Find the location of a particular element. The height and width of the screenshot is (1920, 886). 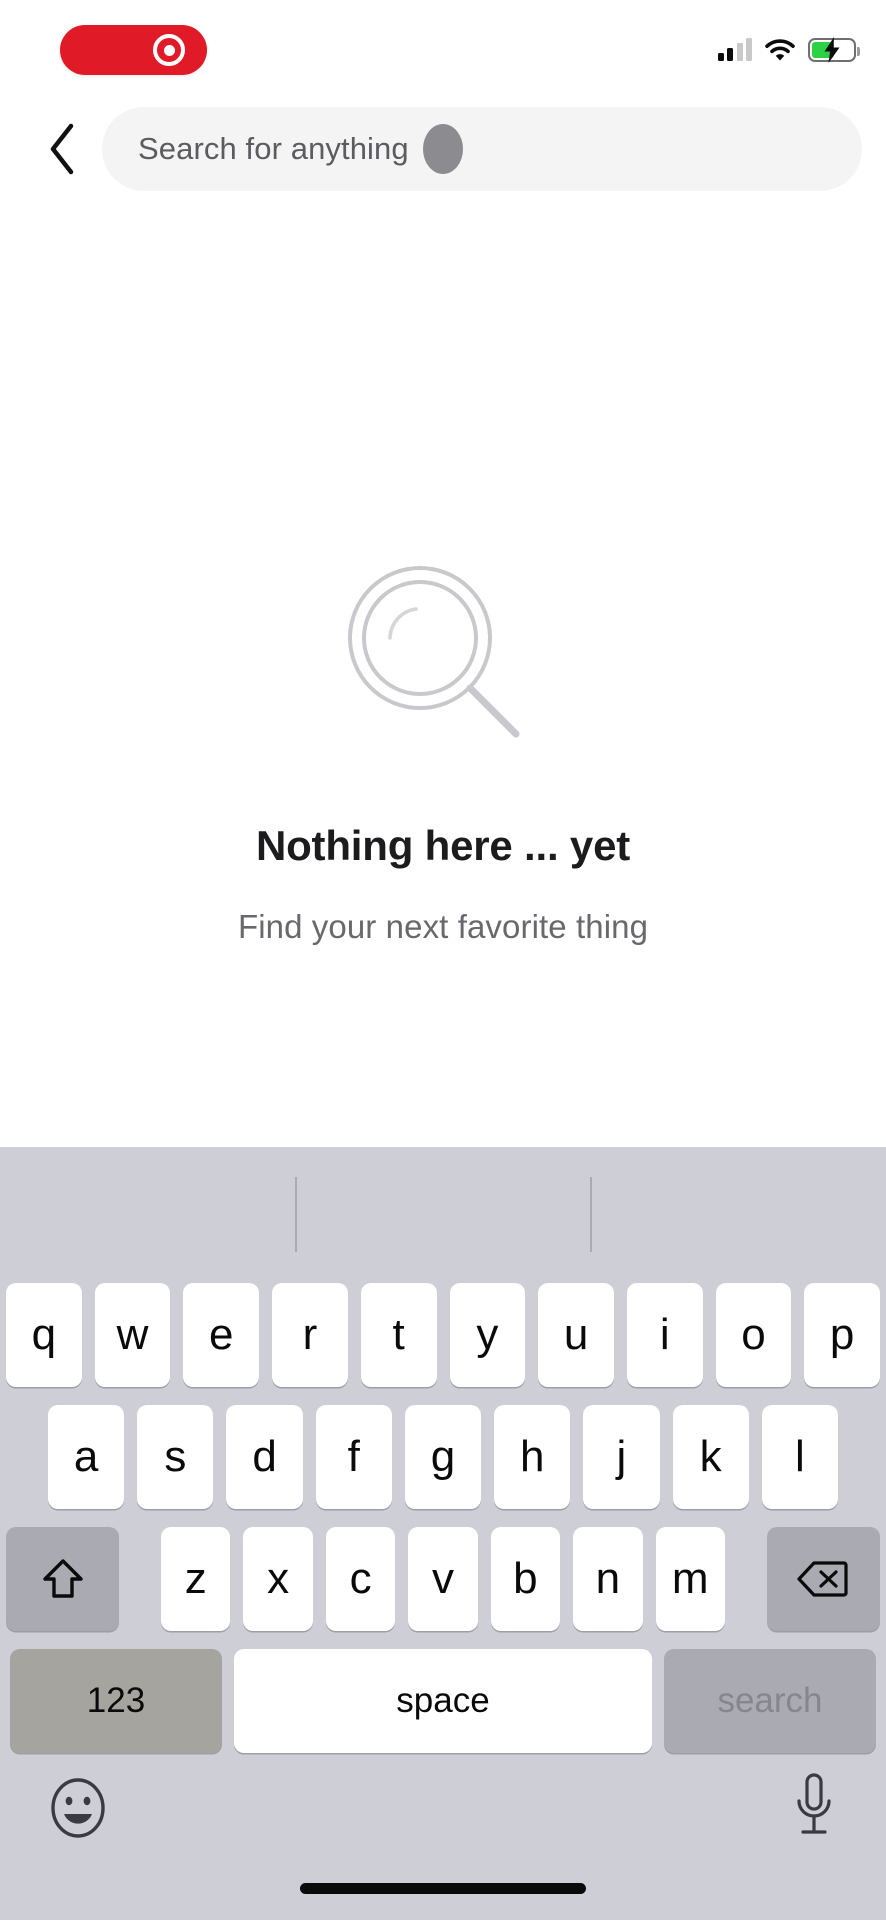

keyboard-row-4: 123 space search is located at coordinates (443, 1701).